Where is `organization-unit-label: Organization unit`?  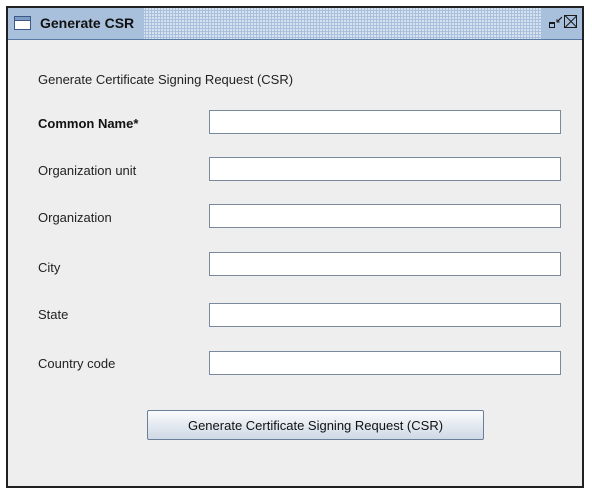
organization-unit-label: Organization unit is located at coordinates (87, 170).